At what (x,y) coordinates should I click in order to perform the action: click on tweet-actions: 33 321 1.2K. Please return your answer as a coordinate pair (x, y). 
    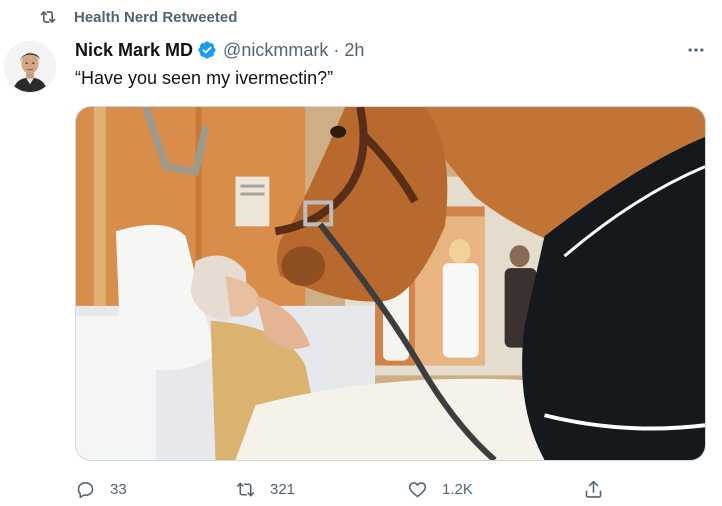
    Looking at the image, I should click on (385, 489).